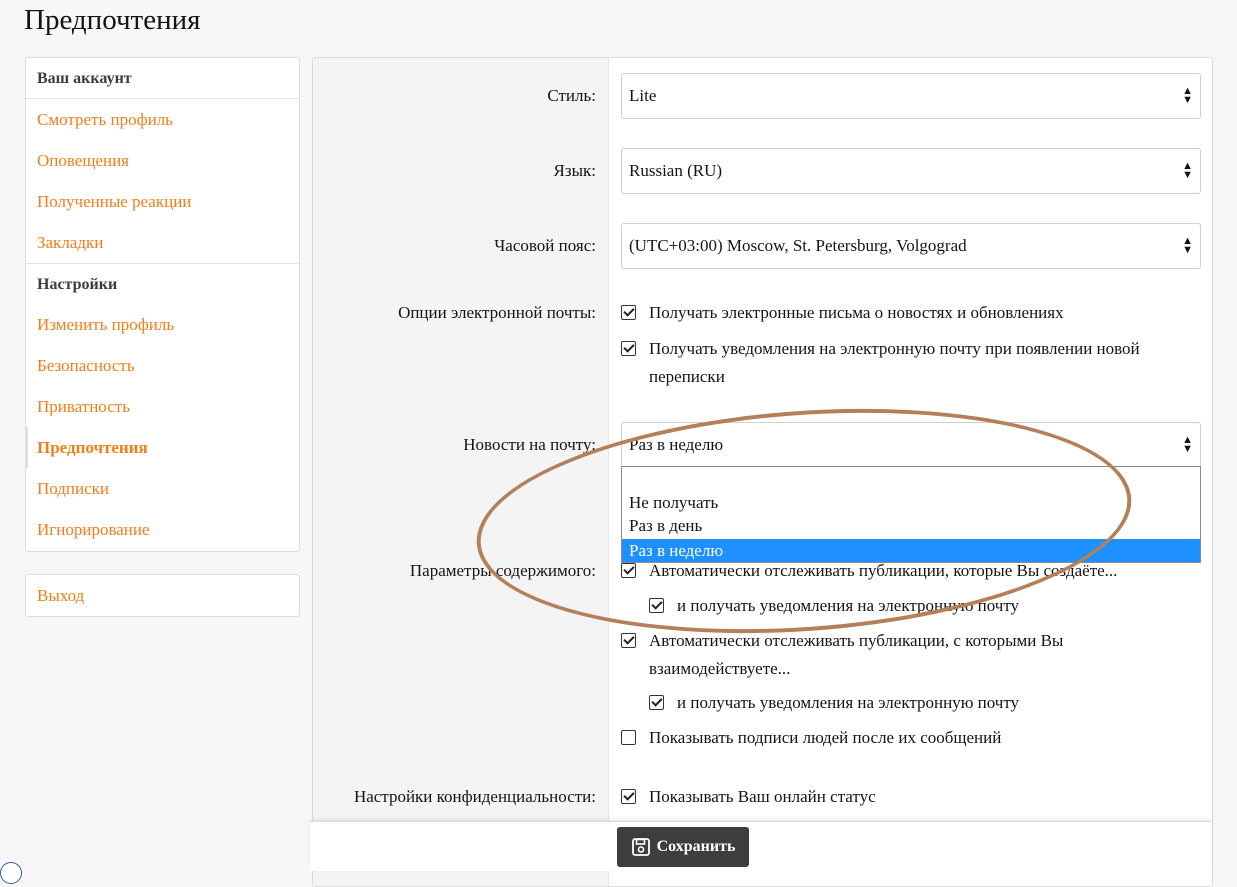 The image size is (1237, 887). What do you see at coordinates (911, 445) in the screenshot?
I see `news-email-select: Раз в неделю ▲ ▼` at bounding box center [911, 445].